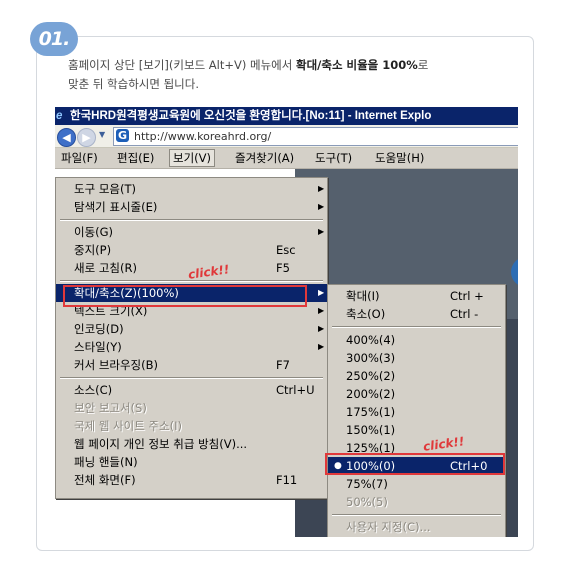 Image resolution: width=570 pixels, height=570 pixels. I want to click on instruction-line2: 맞춘 뒤 학습하시면 됩니다., so click(134, 84).